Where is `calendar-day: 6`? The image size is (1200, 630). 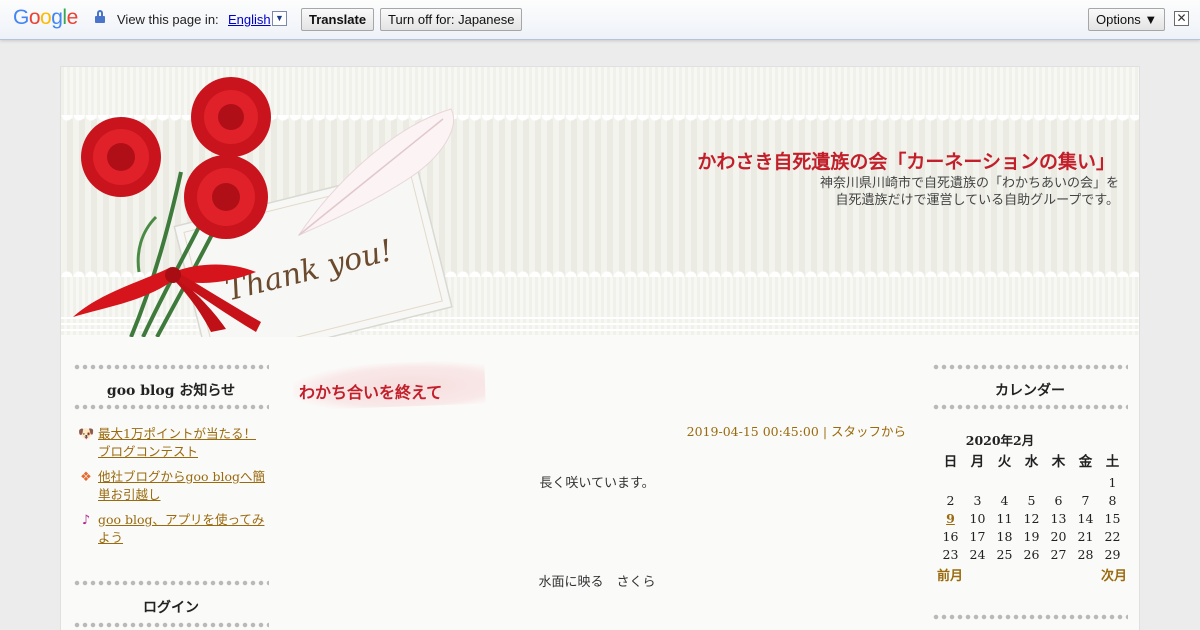
calendar-day: 6 is located at coordinates (1058, 500).